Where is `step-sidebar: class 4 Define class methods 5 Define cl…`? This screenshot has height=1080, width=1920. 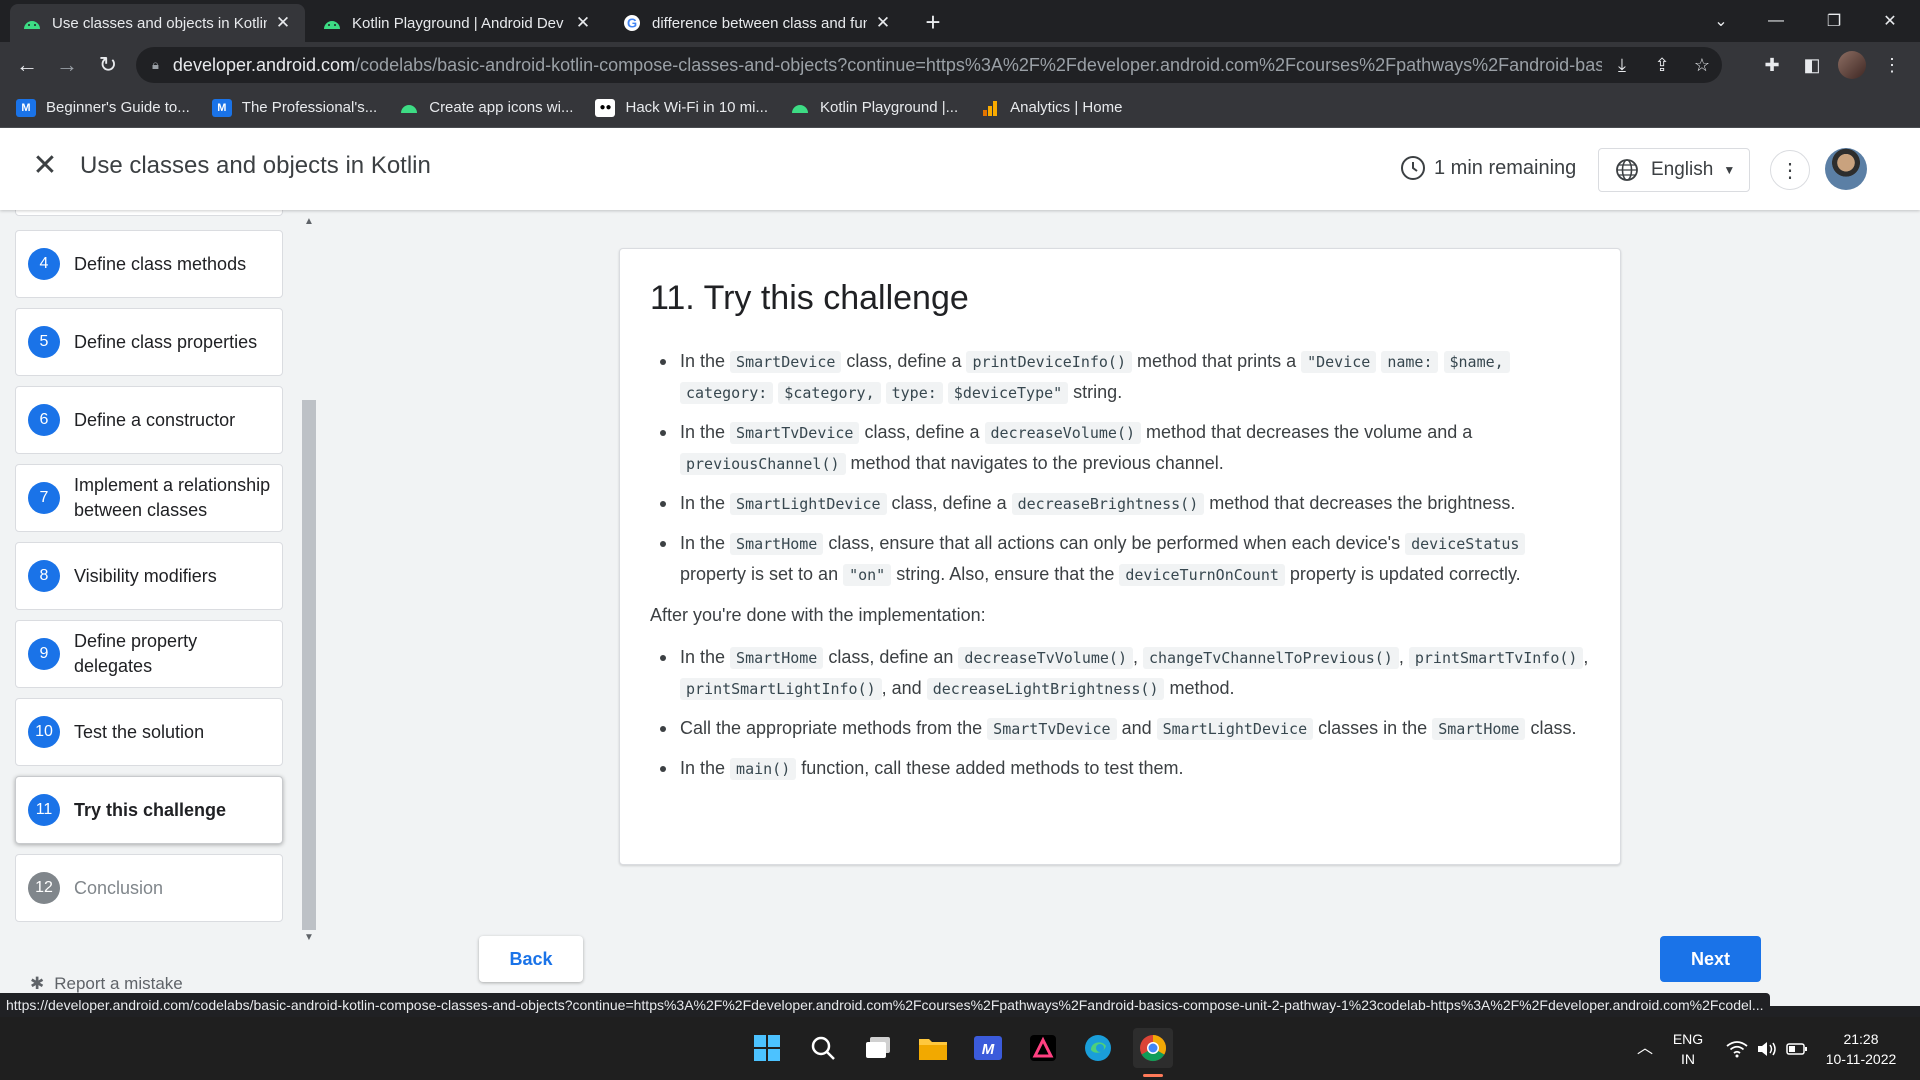 step-sidebar: class 4 Define class methods 5 Define cl… is located at coordinates (155, 589).